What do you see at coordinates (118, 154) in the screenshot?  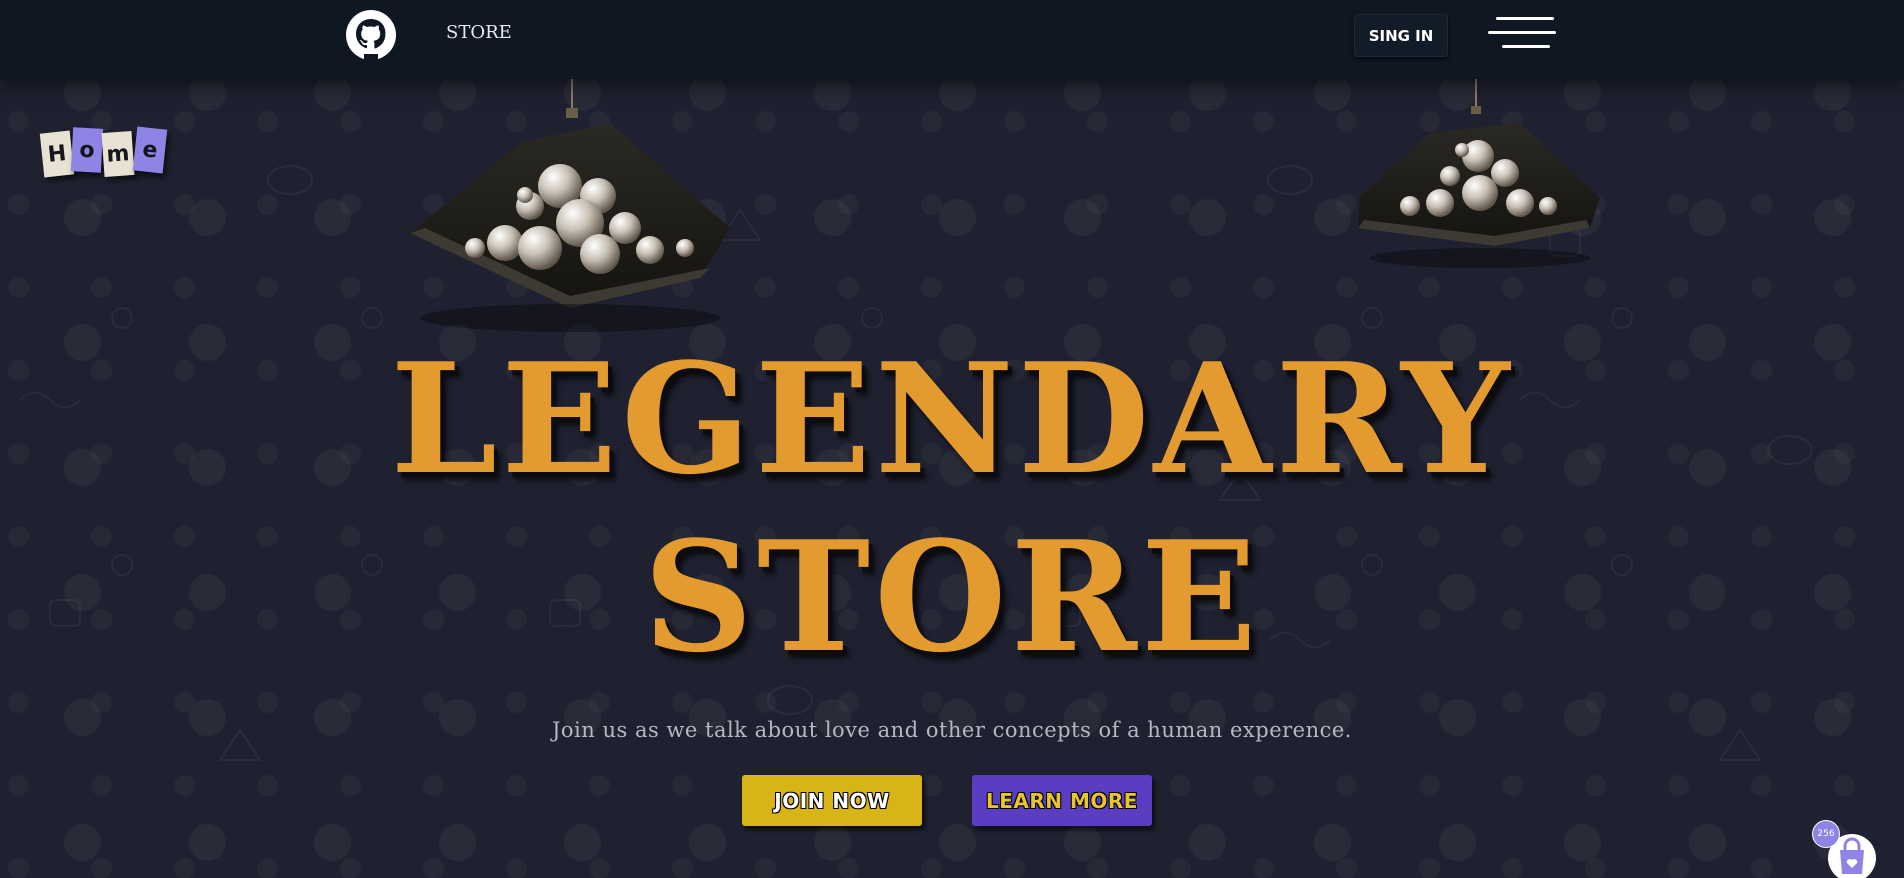 I see `home-tile-letter: m` at bounding box center [118, 154].